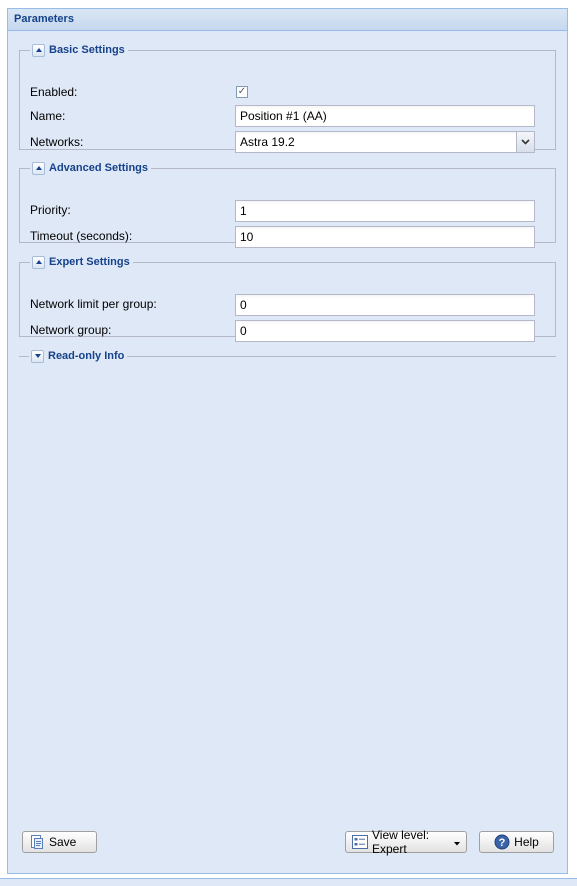 This screenshot has height=886, width=577. I want to click on panel-title: Parameters, so click(44, 19).